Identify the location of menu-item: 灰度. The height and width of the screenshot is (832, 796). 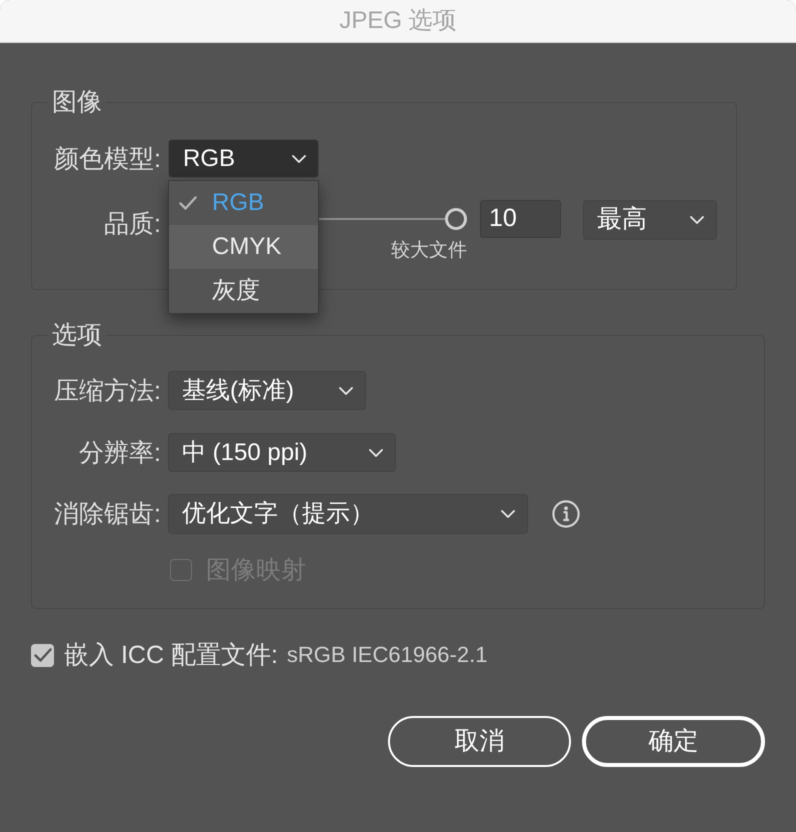
(243, 291).